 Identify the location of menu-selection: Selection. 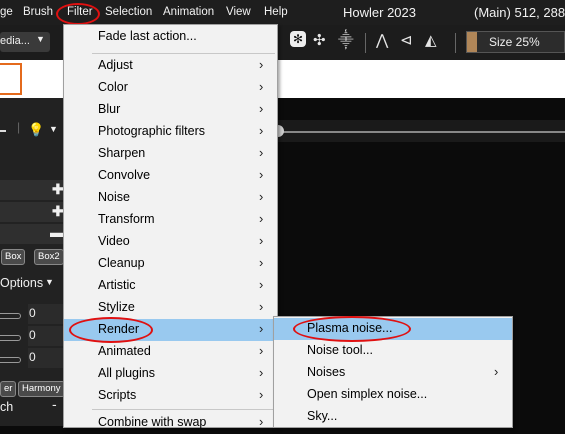
(128, 12).